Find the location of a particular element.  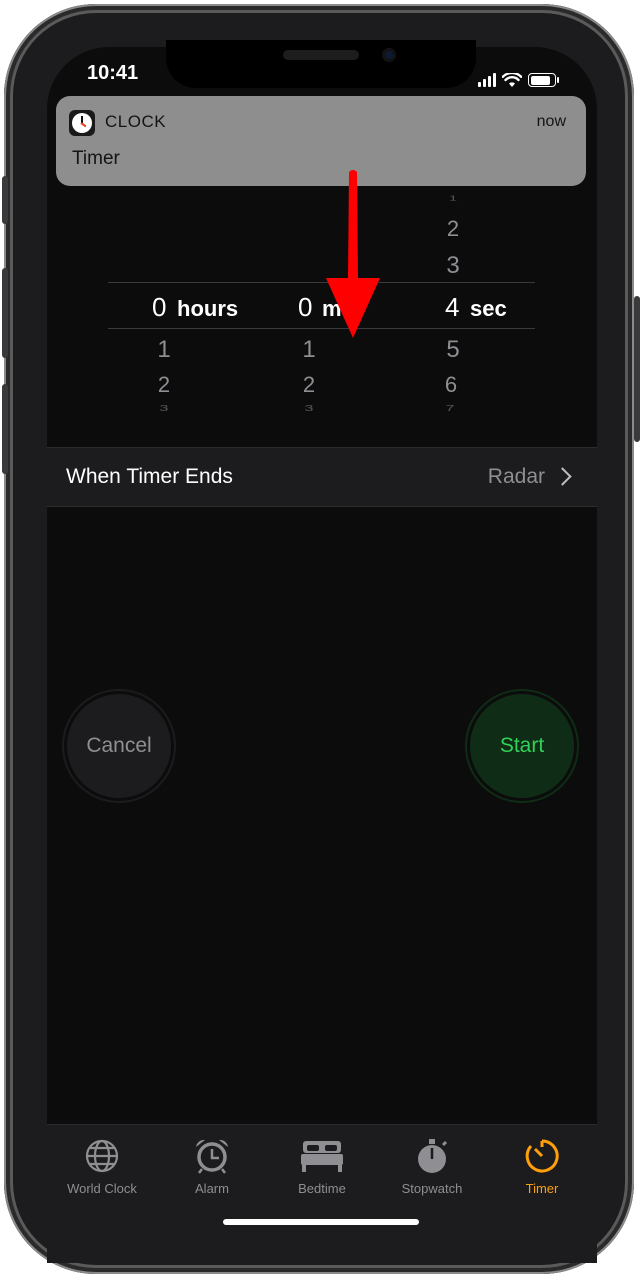

clock-app-icon is located at coordinates (82, 123).